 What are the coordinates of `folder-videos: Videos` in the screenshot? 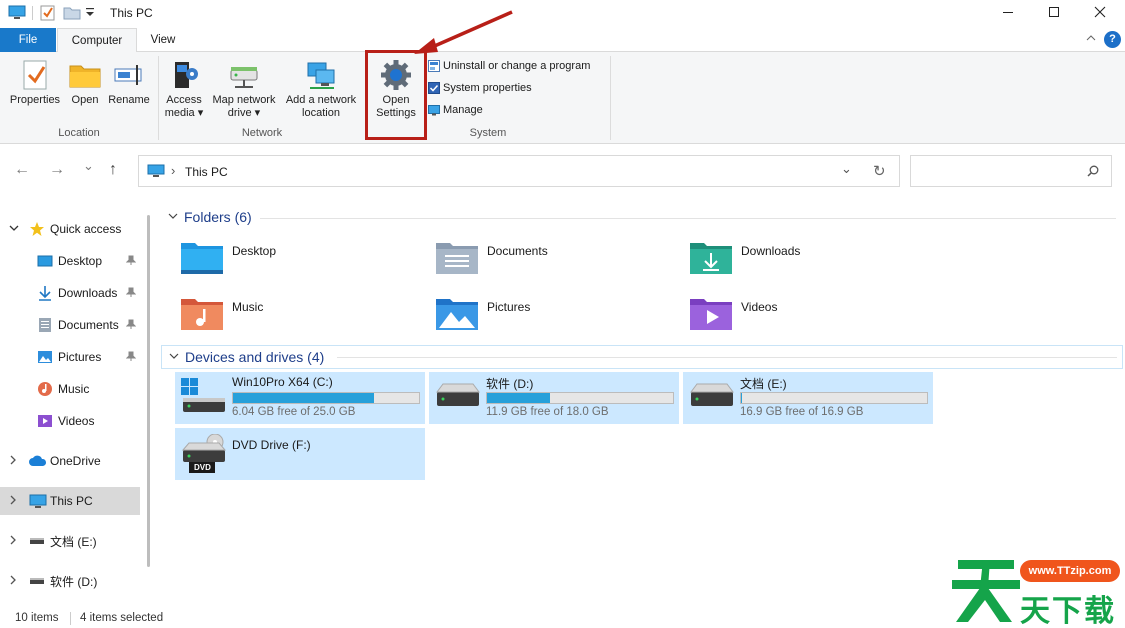 It's located at (809, 320).